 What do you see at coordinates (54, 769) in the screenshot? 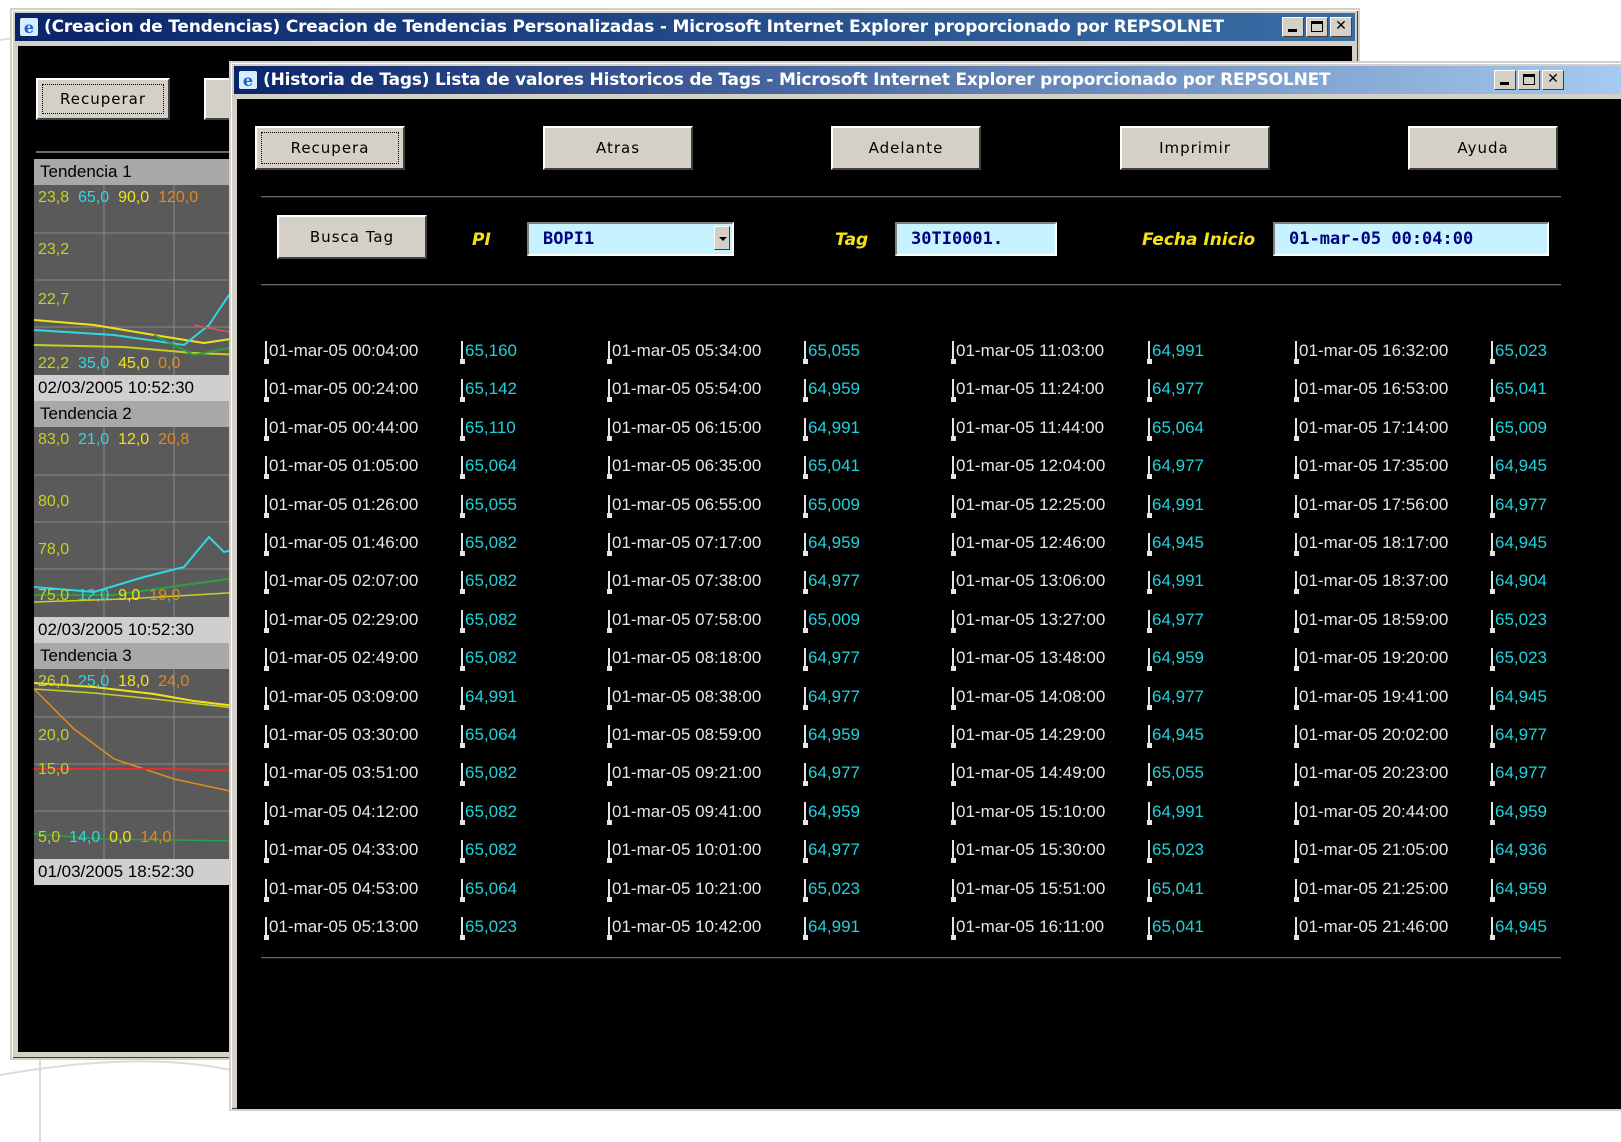
I see `axis-label: 15,0` at bounding box center [54, 769].